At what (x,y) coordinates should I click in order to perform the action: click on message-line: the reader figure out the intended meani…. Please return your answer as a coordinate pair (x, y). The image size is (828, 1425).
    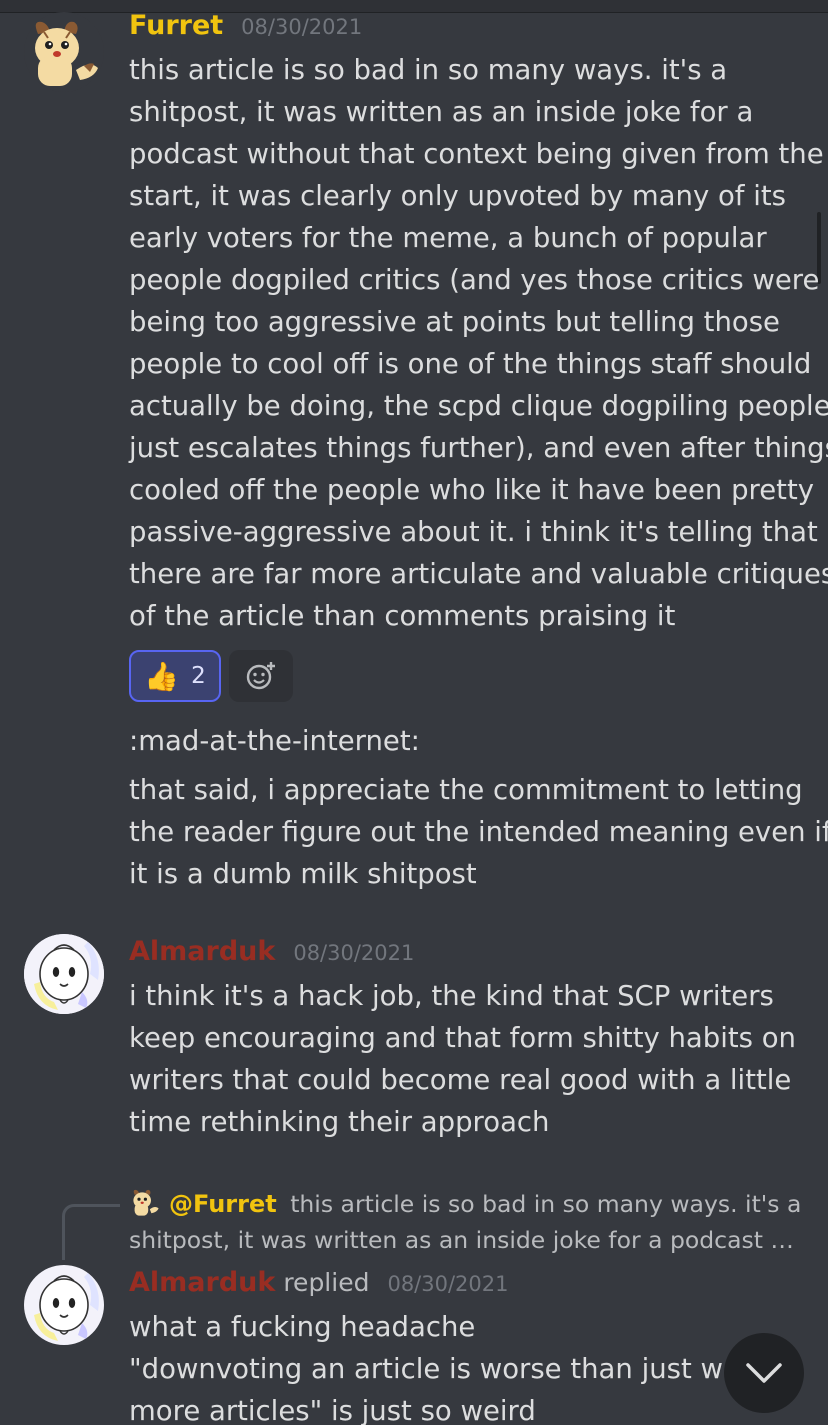
    Looking at the image, I should click on (478, 832).